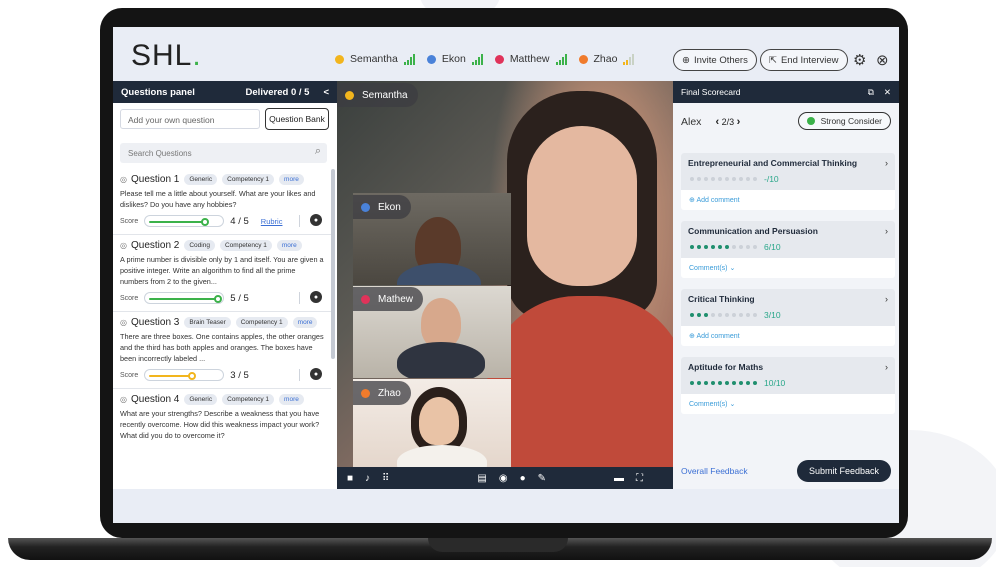 This screenshot has width=996, height=567. I want to click on participant-name: Zhao, so click(605, 59).